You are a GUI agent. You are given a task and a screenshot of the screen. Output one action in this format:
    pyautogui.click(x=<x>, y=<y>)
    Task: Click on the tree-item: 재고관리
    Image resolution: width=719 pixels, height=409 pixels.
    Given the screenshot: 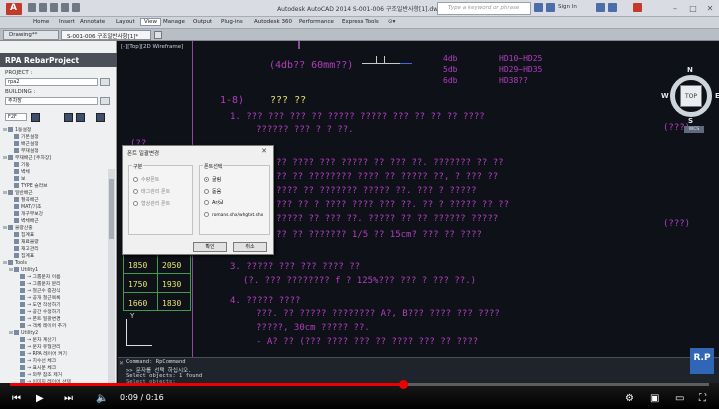 What is the action you would take?
    pyautogui.click(x=24, y=249)
    